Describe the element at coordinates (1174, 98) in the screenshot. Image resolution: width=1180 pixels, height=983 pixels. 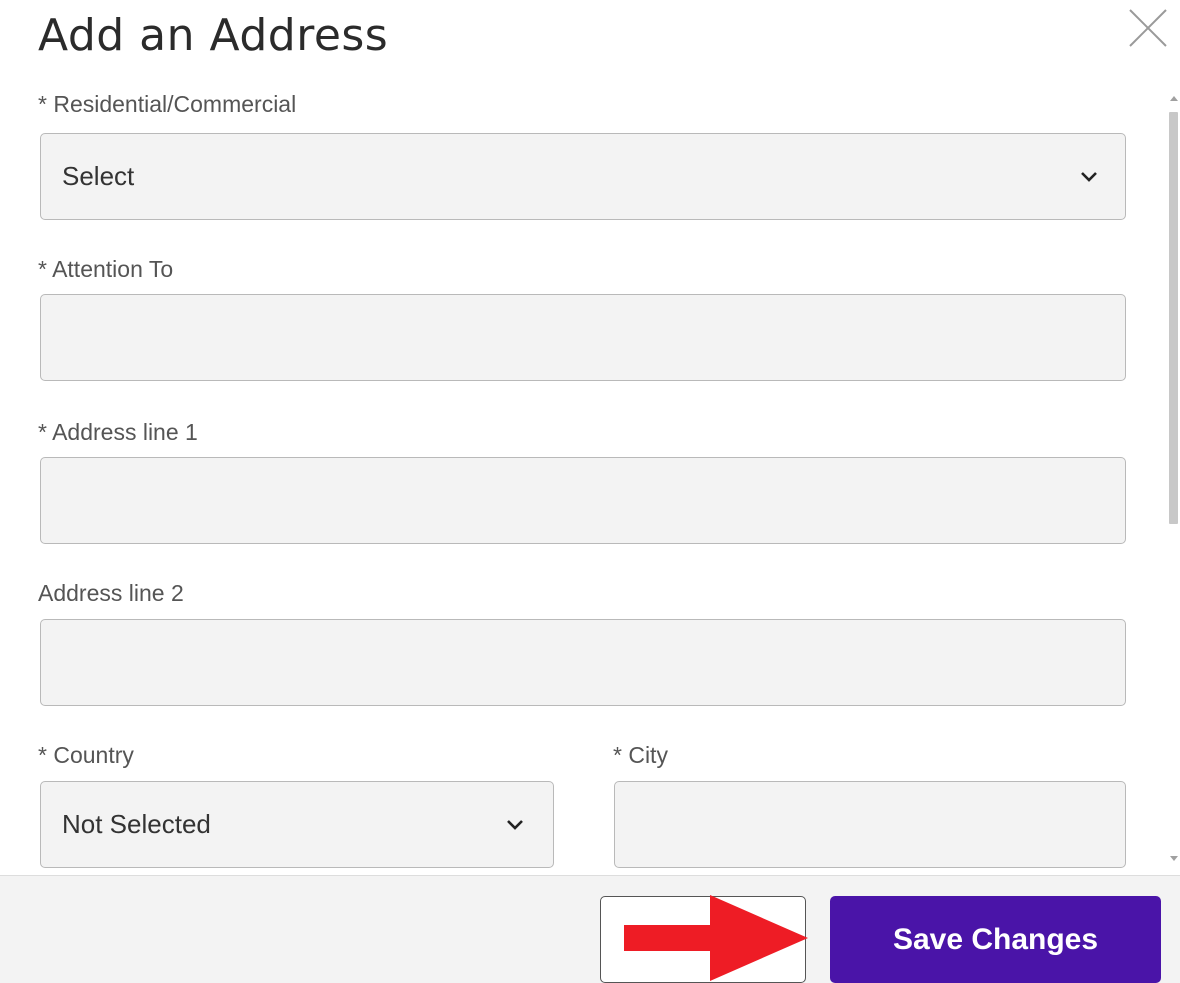
I see `scroll-up-arrow-icon` at that location.